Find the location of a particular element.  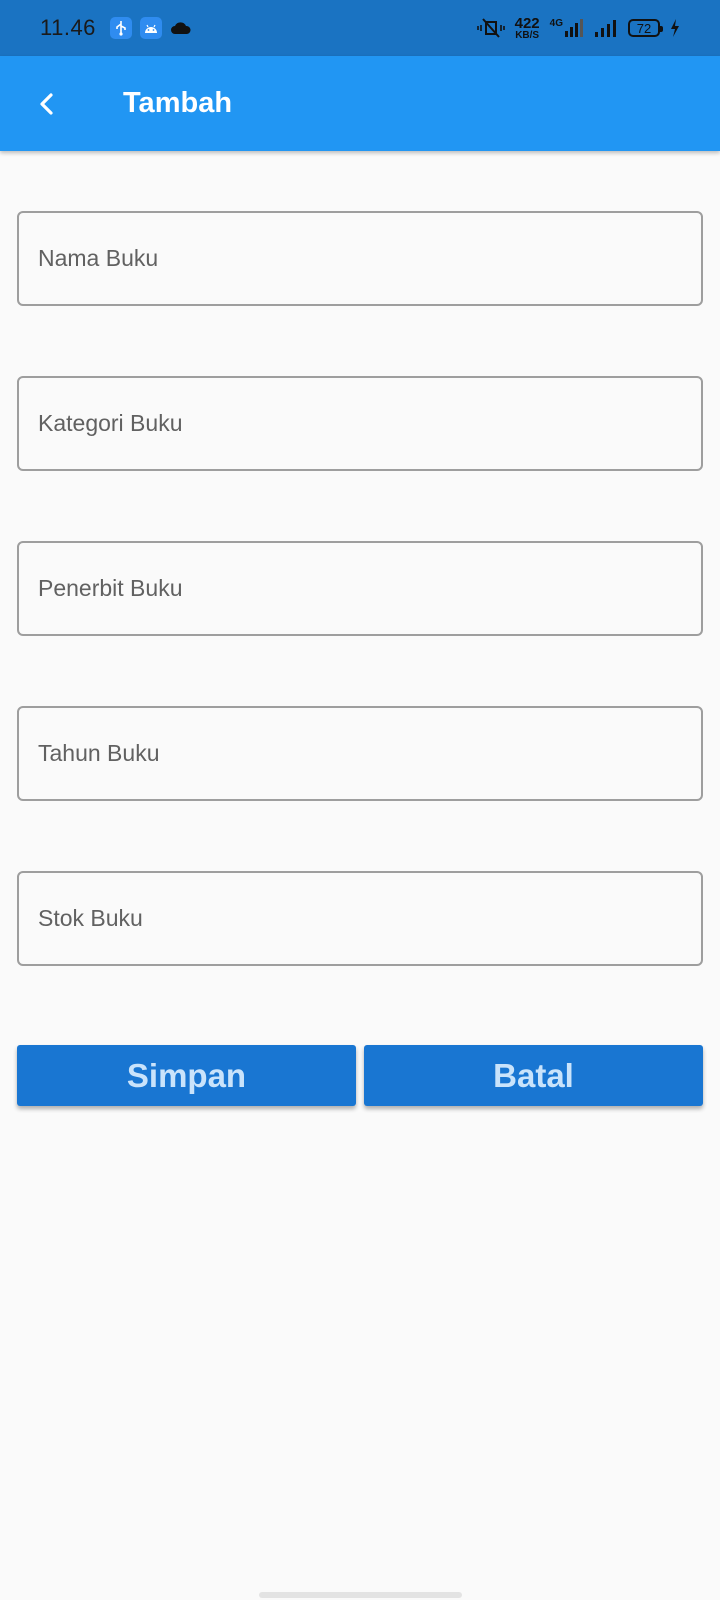

status-right-icons: 422 KB/S 4G 72 is located at coordinates (578, 28).